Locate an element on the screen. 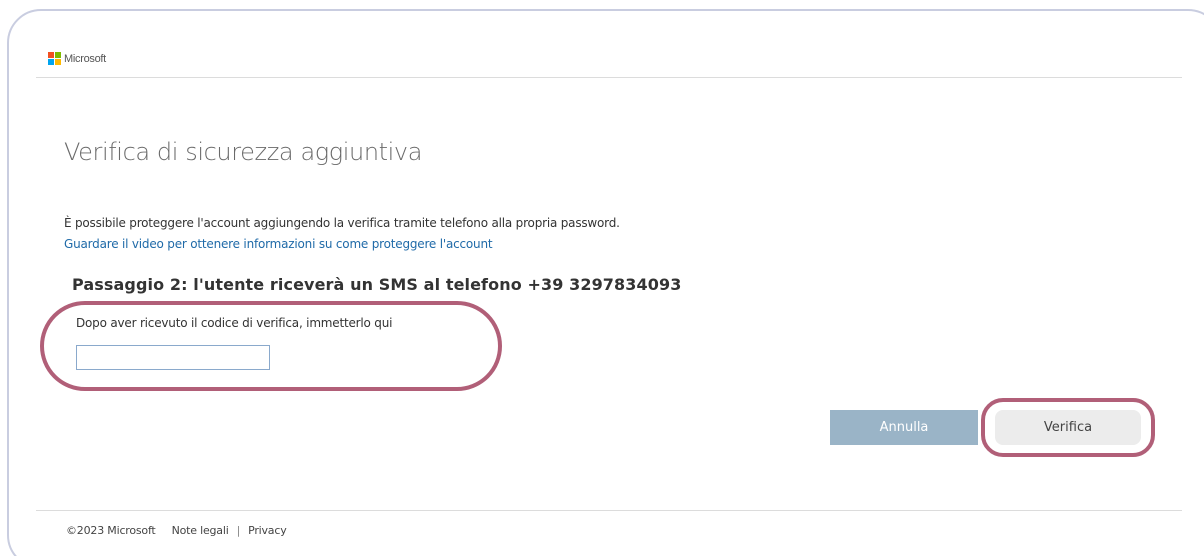 Image resolution: width=1204 pixels, height=556 pixels. verification-code-input is located at coordinates (173, 357).